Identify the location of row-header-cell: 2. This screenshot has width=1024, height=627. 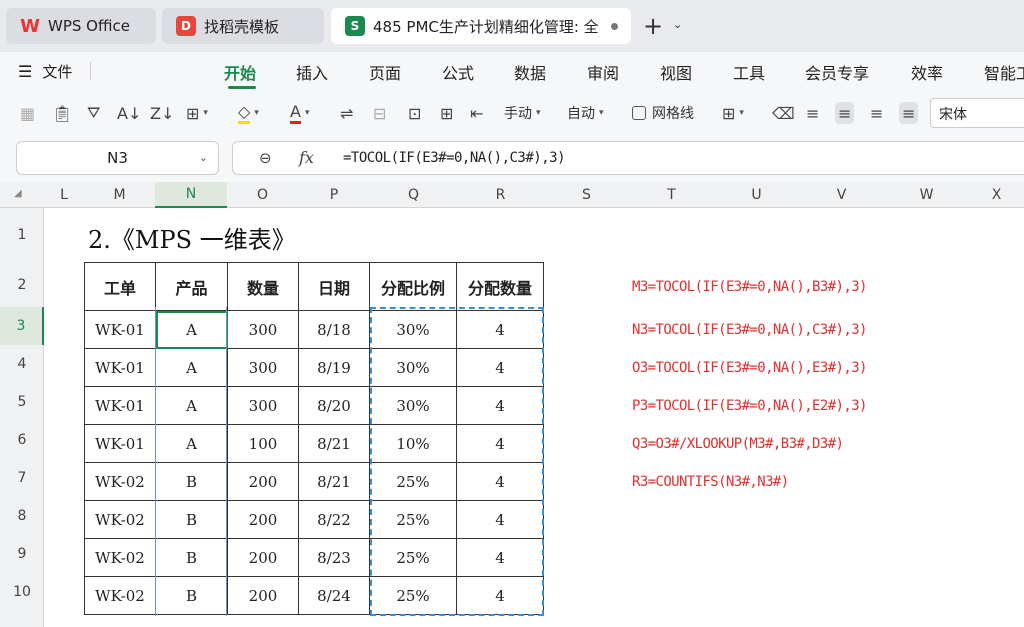
(22, 284).